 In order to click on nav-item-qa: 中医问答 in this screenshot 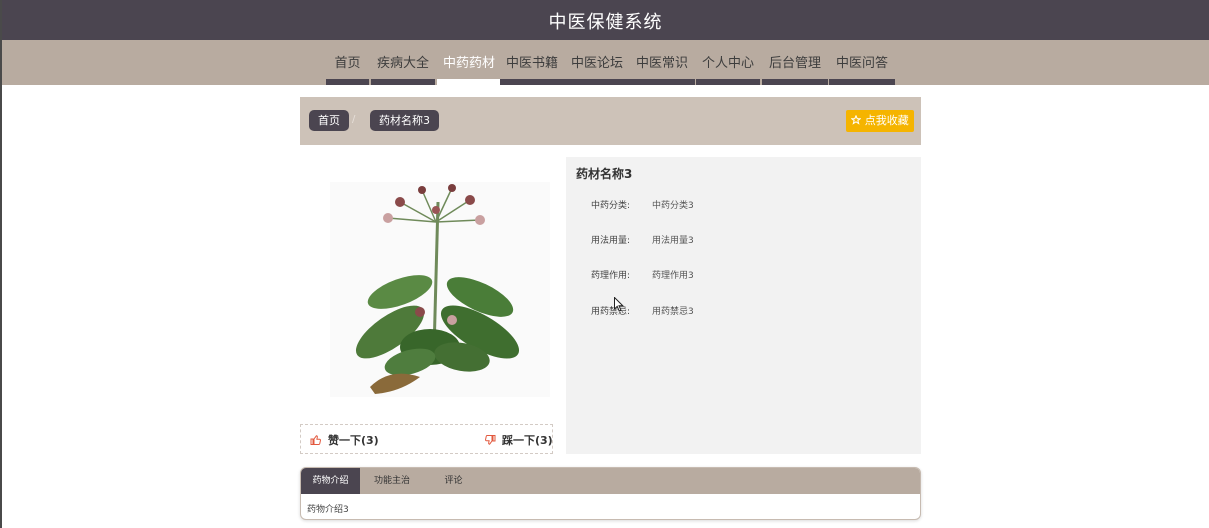, I will do `click(862, 62)`.